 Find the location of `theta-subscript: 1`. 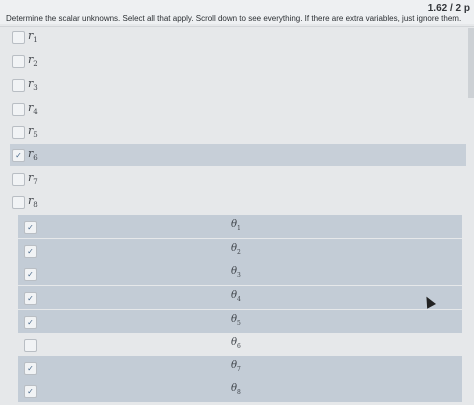

theta-subscript: 1 is located at coordinates (239, 228).